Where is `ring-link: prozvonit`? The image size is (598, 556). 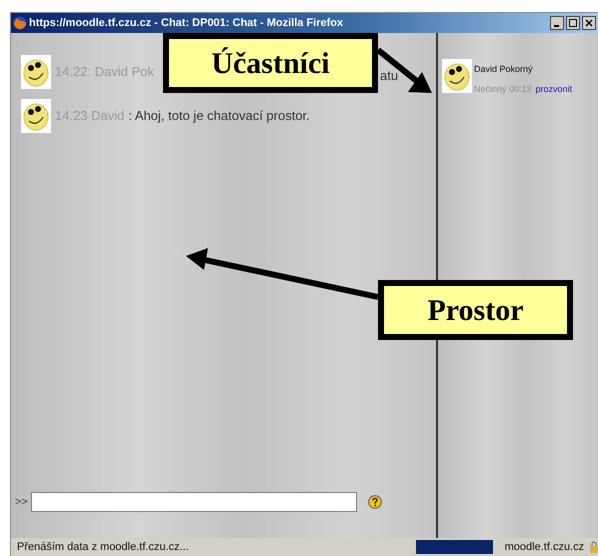 ring-link: prozvonit is located at coordinates (554, 89).